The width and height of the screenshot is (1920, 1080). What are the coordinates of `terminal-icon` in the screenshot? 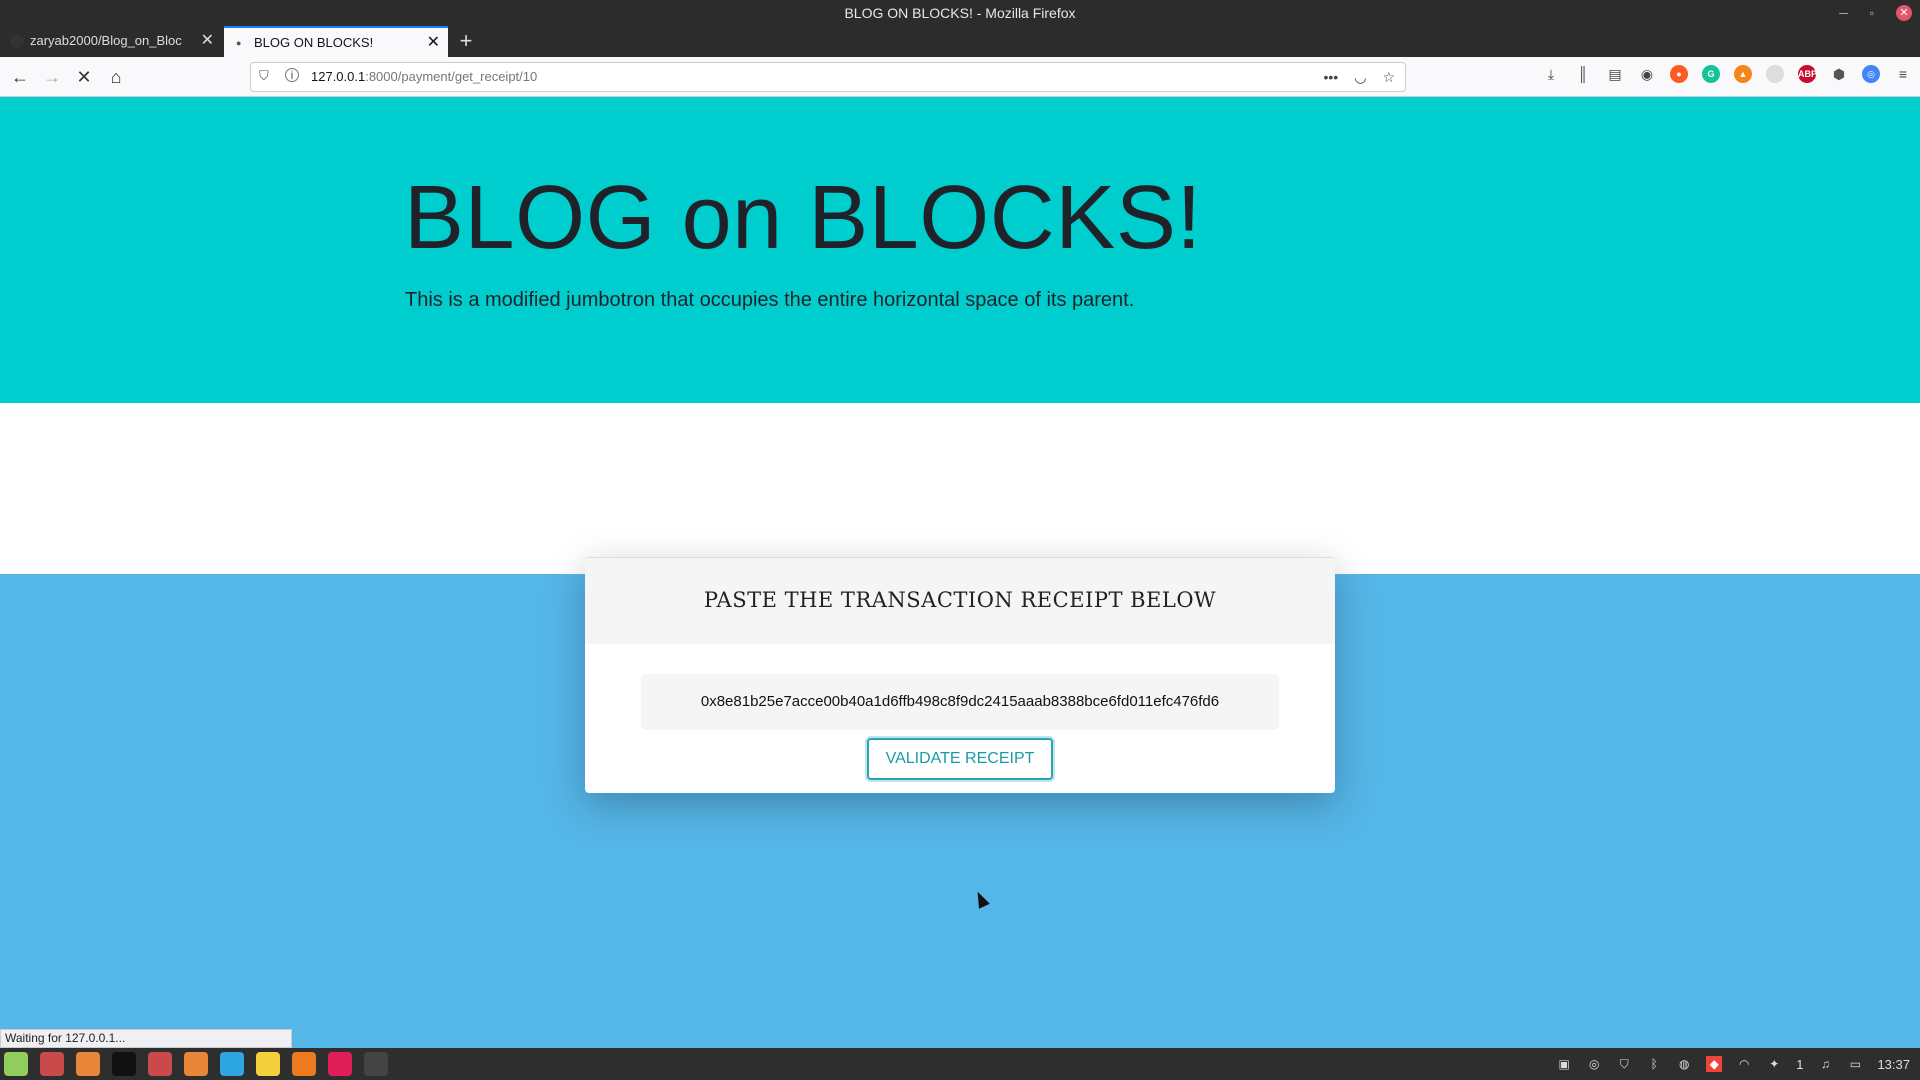 It's located at (124, 1064).